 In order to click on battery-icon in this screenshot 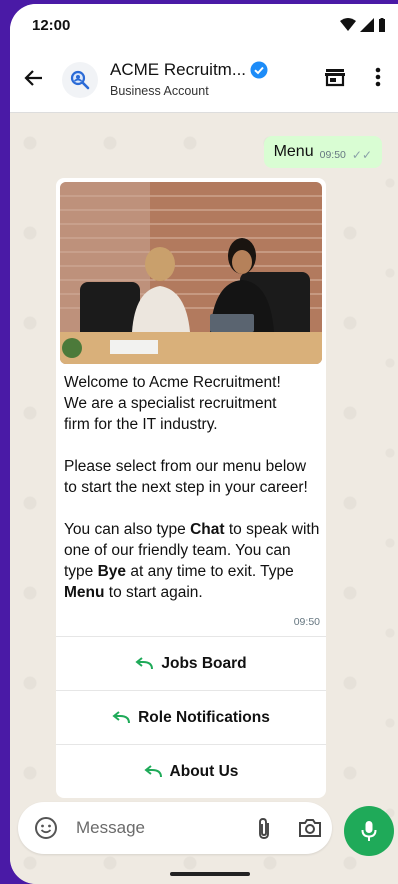, I will do `click(382, 25)`.